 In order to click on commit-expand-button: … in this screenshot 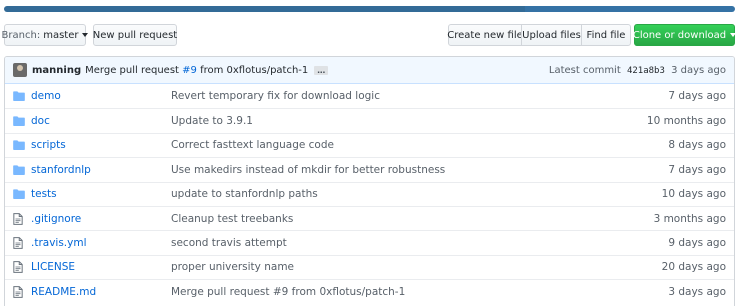, I will do `click(321, 70)`.